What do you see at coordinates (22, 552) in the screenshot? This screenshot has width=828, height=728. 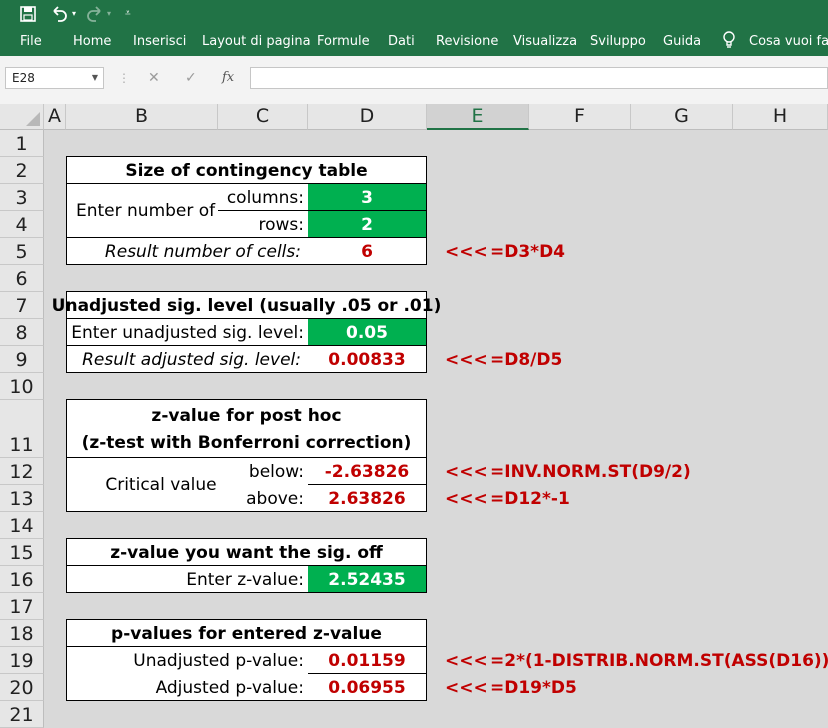 I see `row-header: 15` at bounding box center [22, 552].